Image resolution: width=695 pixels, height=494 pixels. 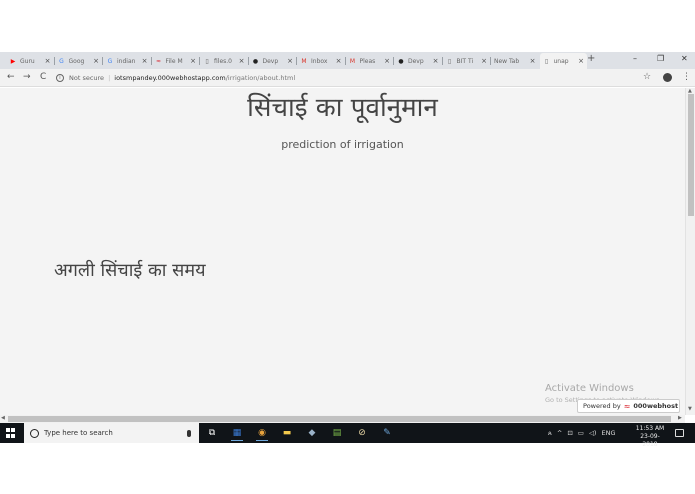 What do you see at coordinates (61, 61) in the screenshot?
I see `google-translate-icon: G` at bounding box center [61, 61].